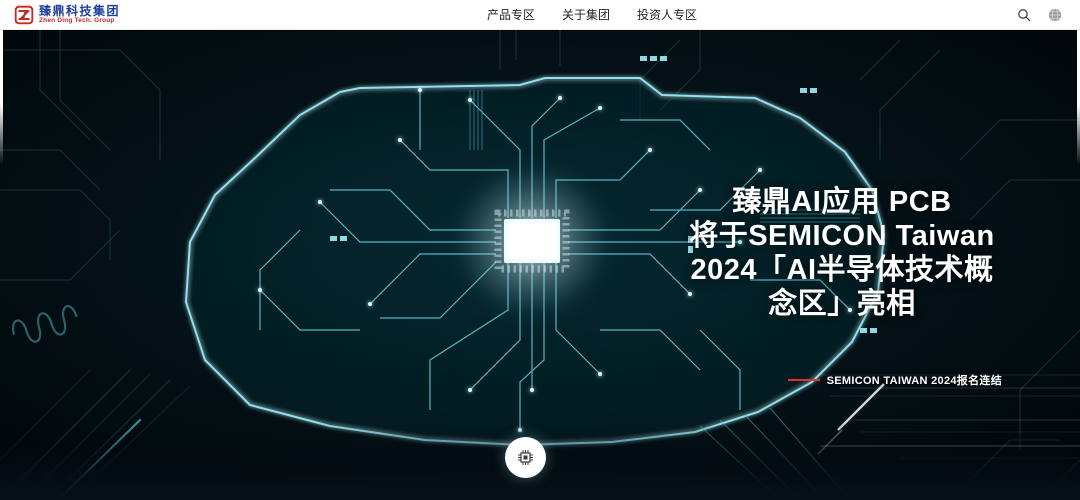 The width and height of the screenshot is (1080, 500). I want to click on headline-line-3: 2024「AI半导体技术概, so click(842, 270).